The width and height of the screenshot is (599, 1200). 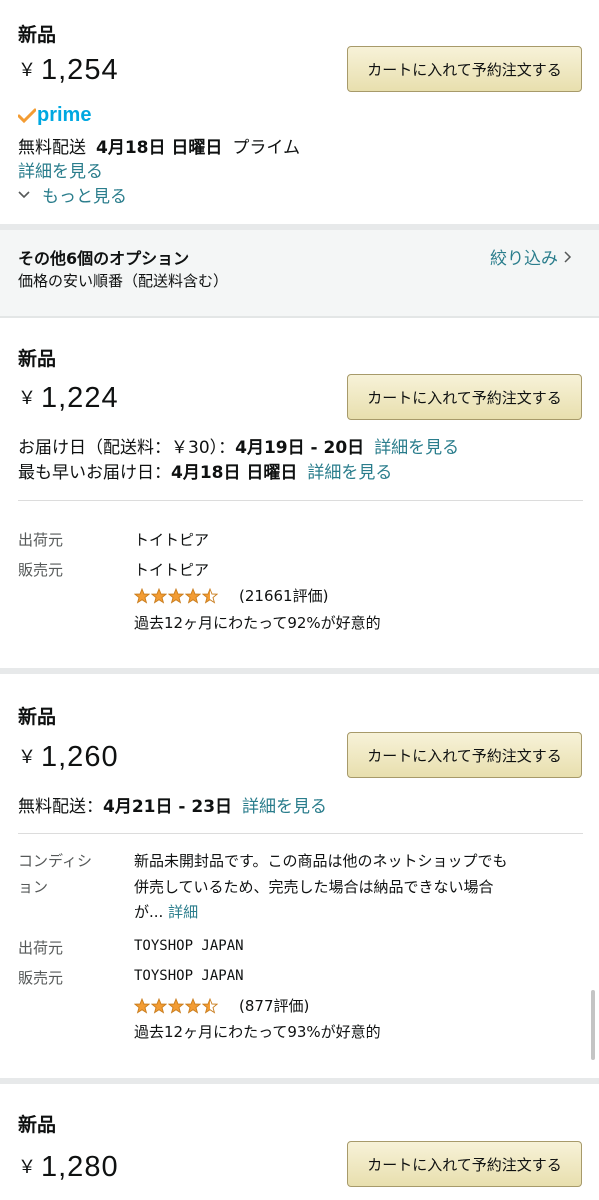 What do you see at coordinates (60, 807) in the screenshot?
I see `delivery-prefix: 無料配送：` at bounding box center [60, 807].